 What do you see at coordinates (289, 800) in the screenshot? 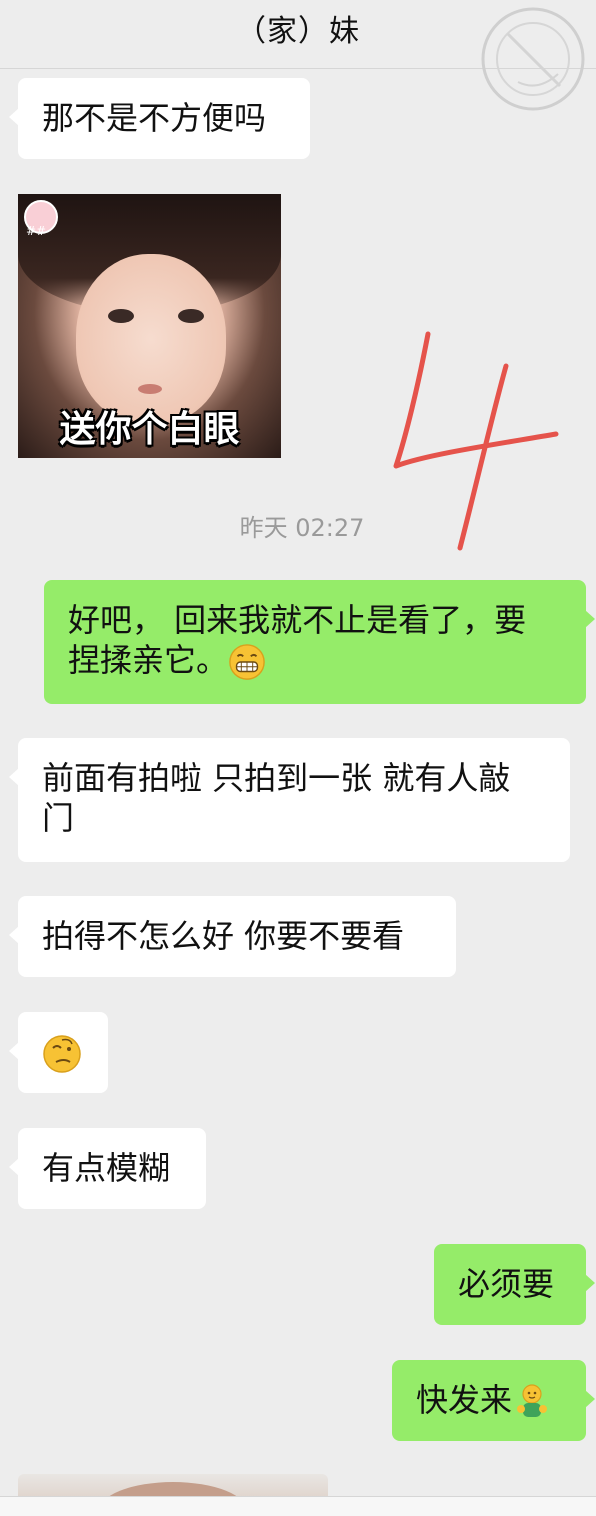
I see `received-message-bubble: 前面有拍啦 只拍到一张 就有人敲 门` at bounding box center [289, 800].